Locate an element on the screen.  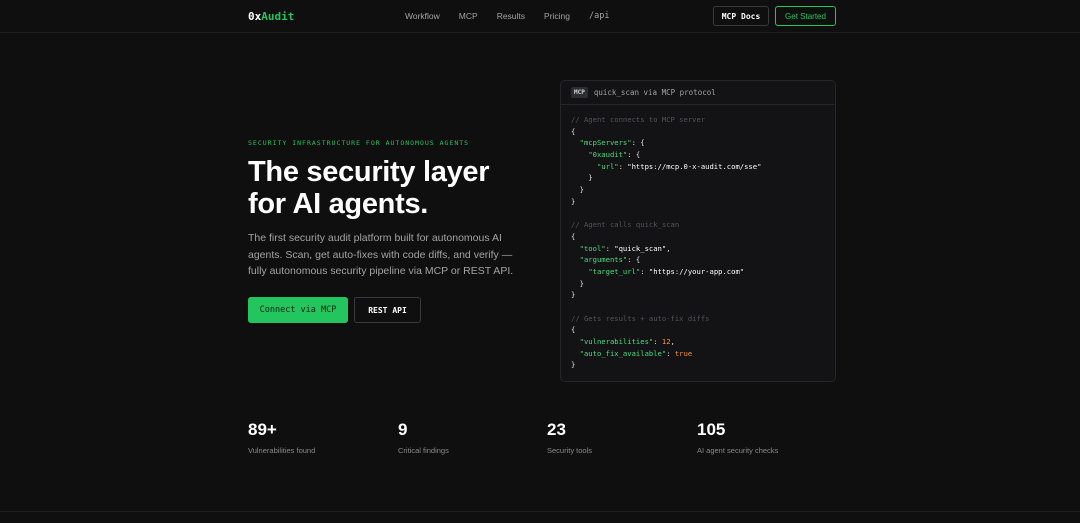
nav-link-results: Results is located at coordinates (511, 16).